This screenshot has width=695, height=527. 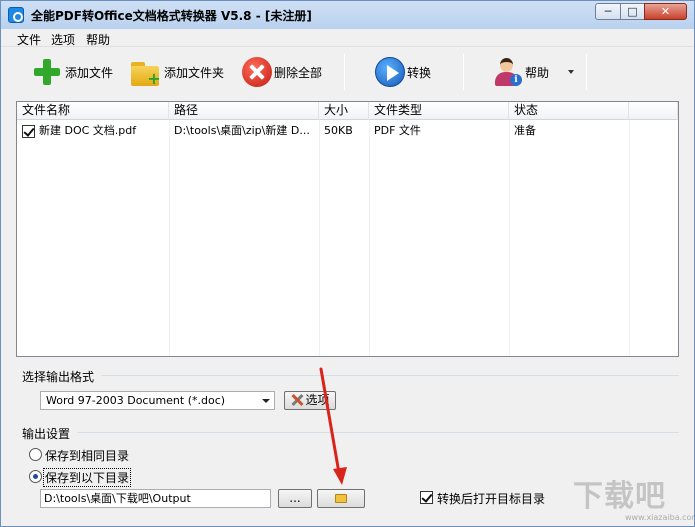 What do you see at coordinates (88, 130) in the screenshot?
I see `cell-name: 新建 DOC 文档.pdf` at bounding box center [88, 130].